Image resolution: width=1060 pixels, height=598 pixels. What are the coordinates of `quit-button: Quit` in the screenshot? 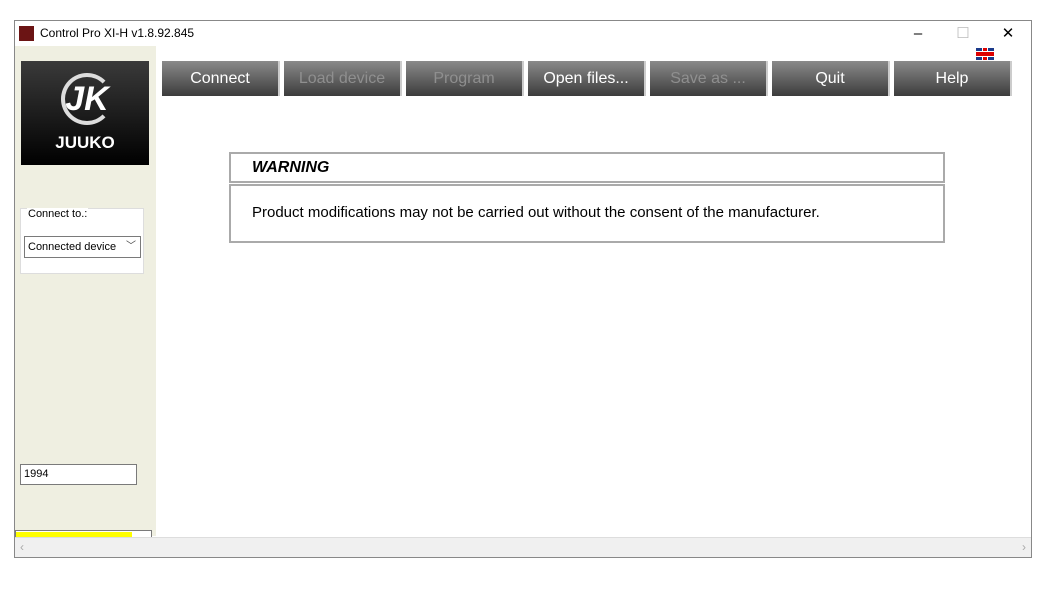 It's located at (831, 78).